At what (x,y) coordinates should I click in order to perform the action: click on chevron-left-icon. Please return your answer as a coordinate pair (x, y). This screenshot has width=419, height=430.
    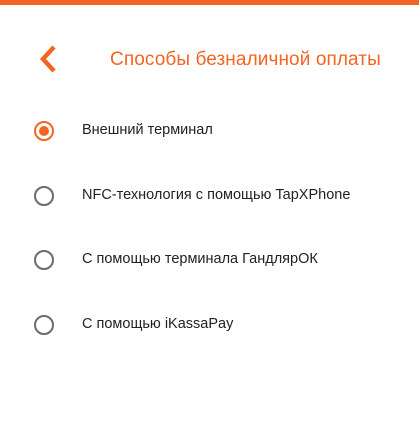
    Looking at the image, I should click on (47, 59).